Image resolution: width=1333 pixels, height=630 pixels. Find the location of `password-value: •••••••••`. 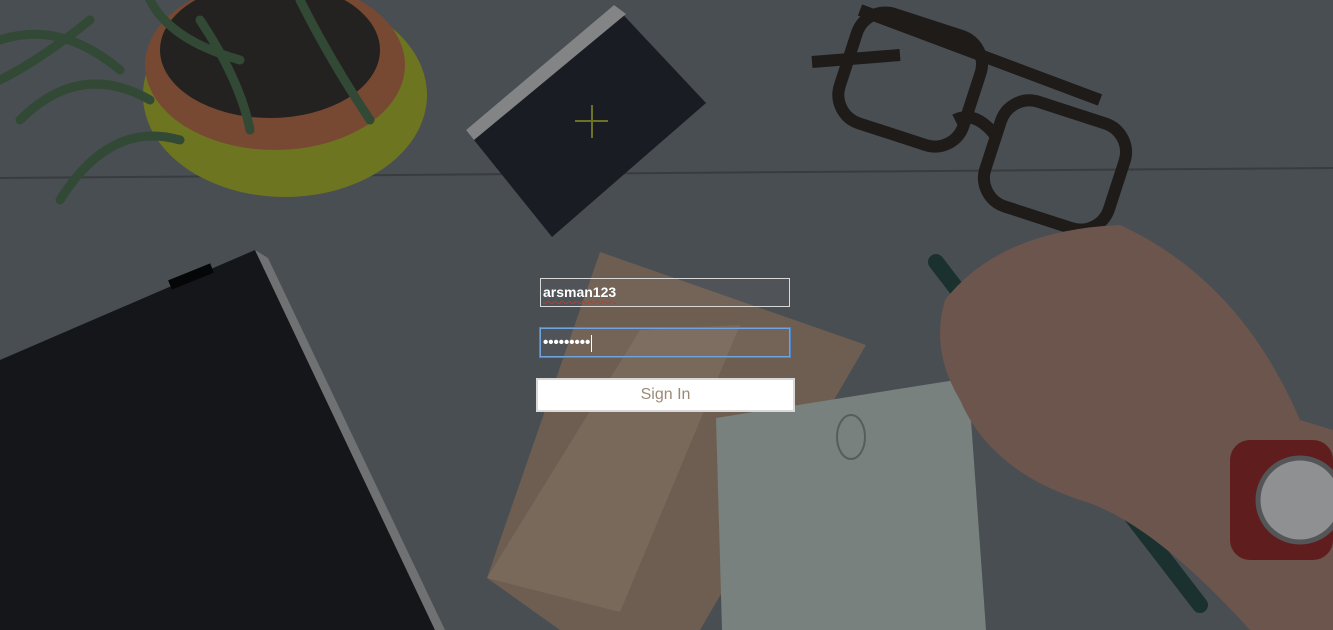

password-value: ••••••••• is located at coordinates (567, 342).